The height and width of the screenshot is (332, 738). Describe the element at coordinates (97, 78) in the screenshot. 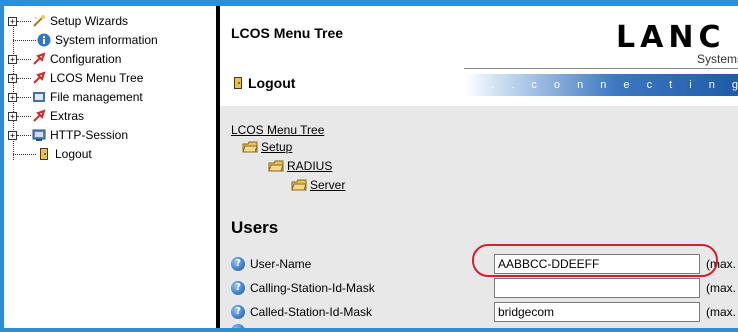

I see `tree-item-label: LCOS Menu Tree` at that location.